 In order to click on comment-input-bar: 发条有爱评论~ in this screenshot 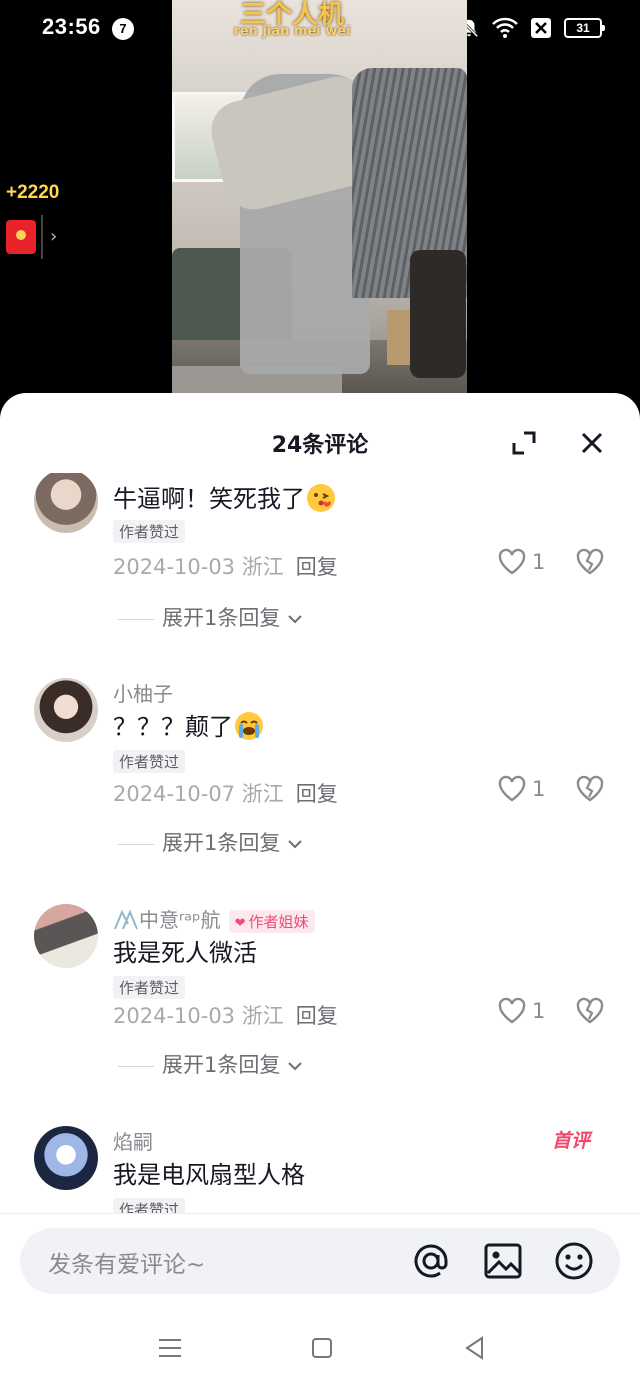, I will do `click(320, 1263)`.